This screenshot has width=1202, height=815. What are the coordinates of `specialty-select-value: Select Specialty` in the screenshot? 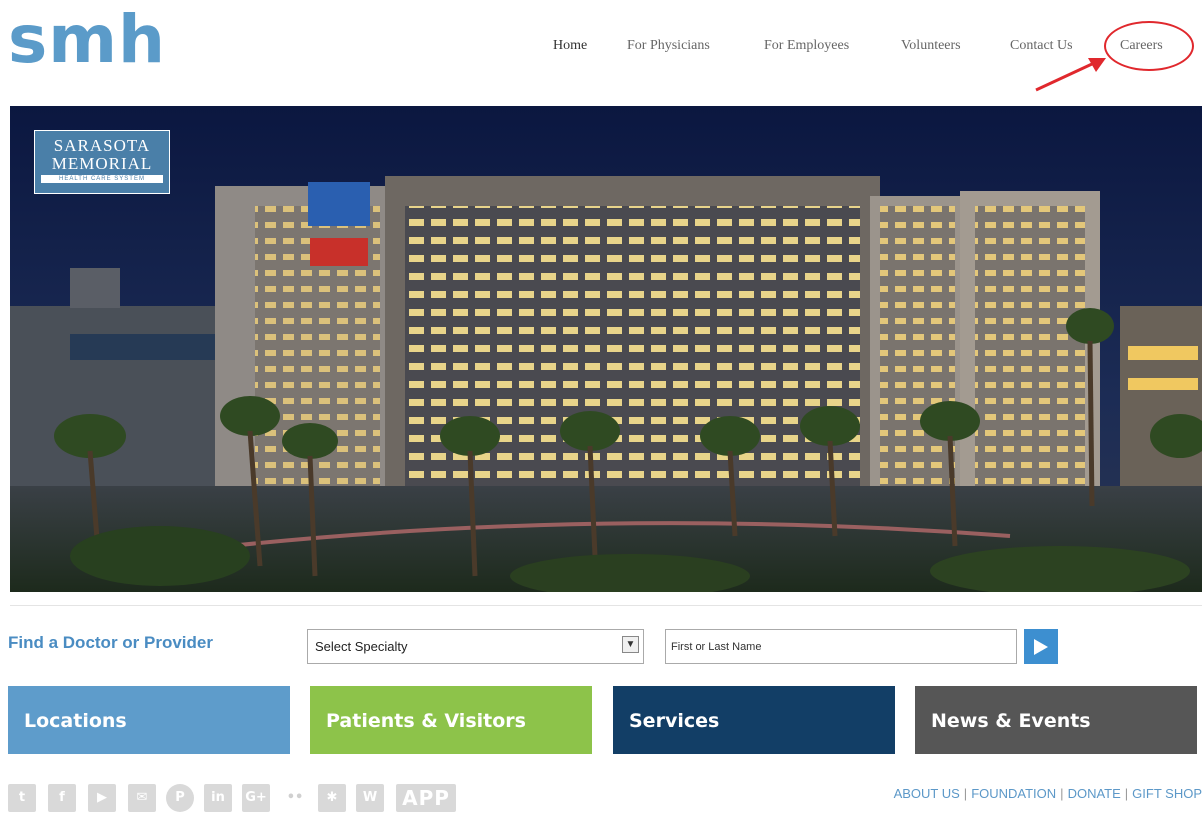 It's located at (361, 646).